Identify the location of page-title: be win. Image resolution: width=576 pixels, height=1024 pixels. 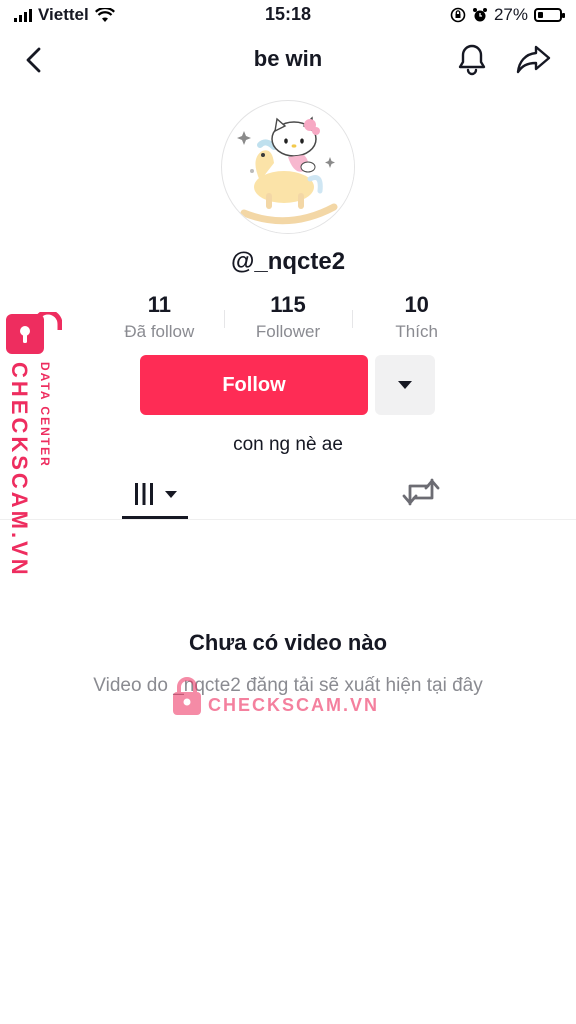
(288, 58).